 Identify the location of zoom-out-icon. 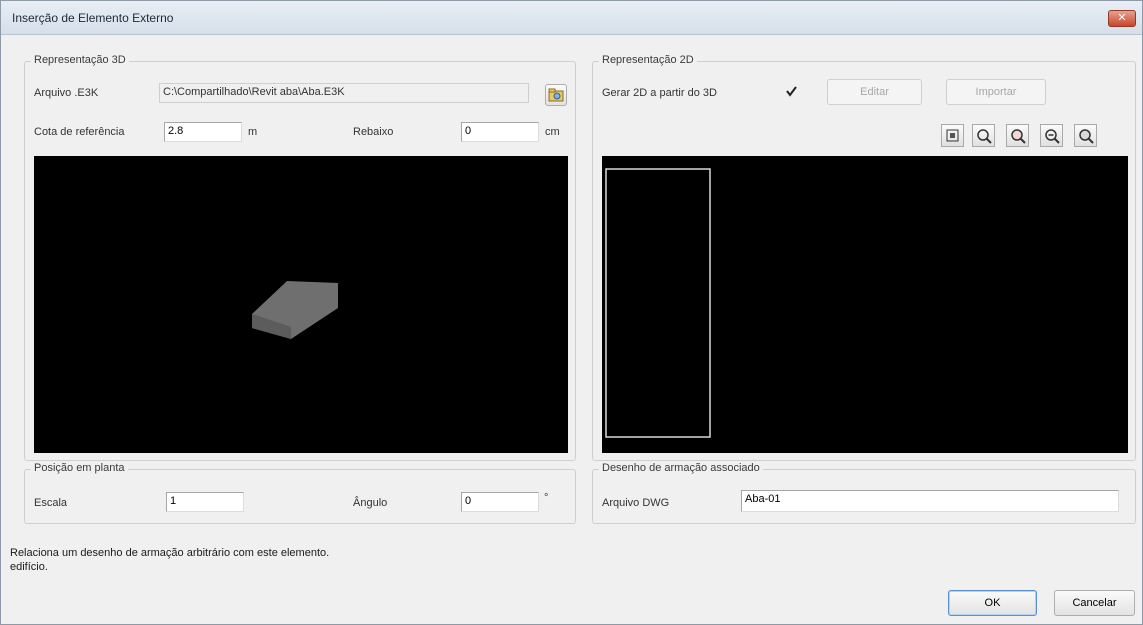
(1052, 136).